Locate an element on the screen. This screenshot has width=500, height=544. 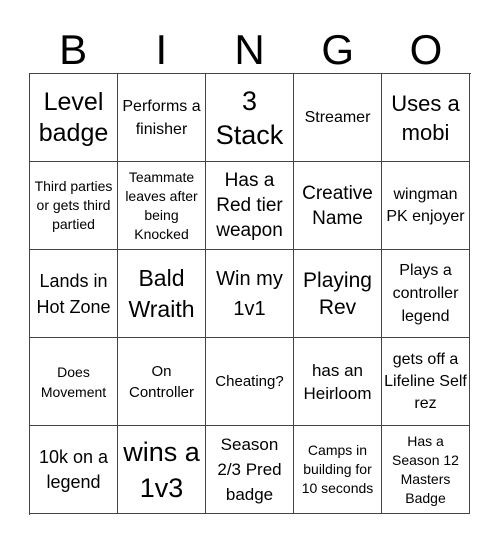
bingo-cell: Plays a controller legend is located at coordinates (426, 294).